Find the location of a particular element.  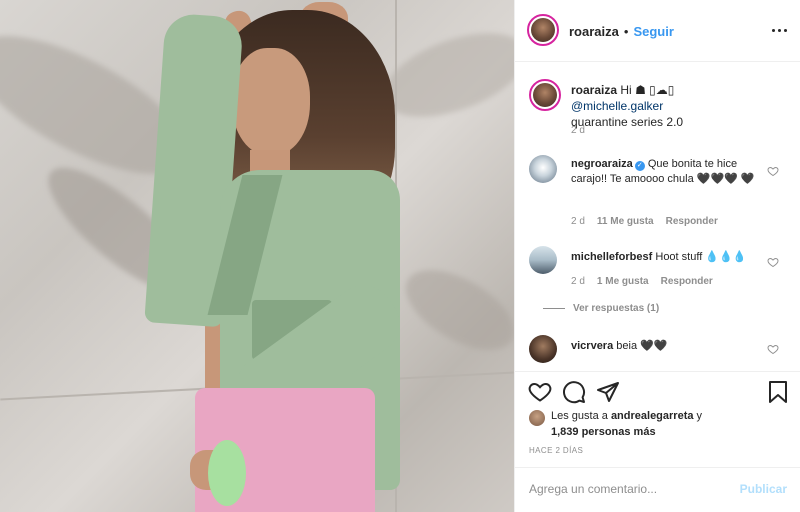

follow-button: Seguir is located at coordinates (653, 31).